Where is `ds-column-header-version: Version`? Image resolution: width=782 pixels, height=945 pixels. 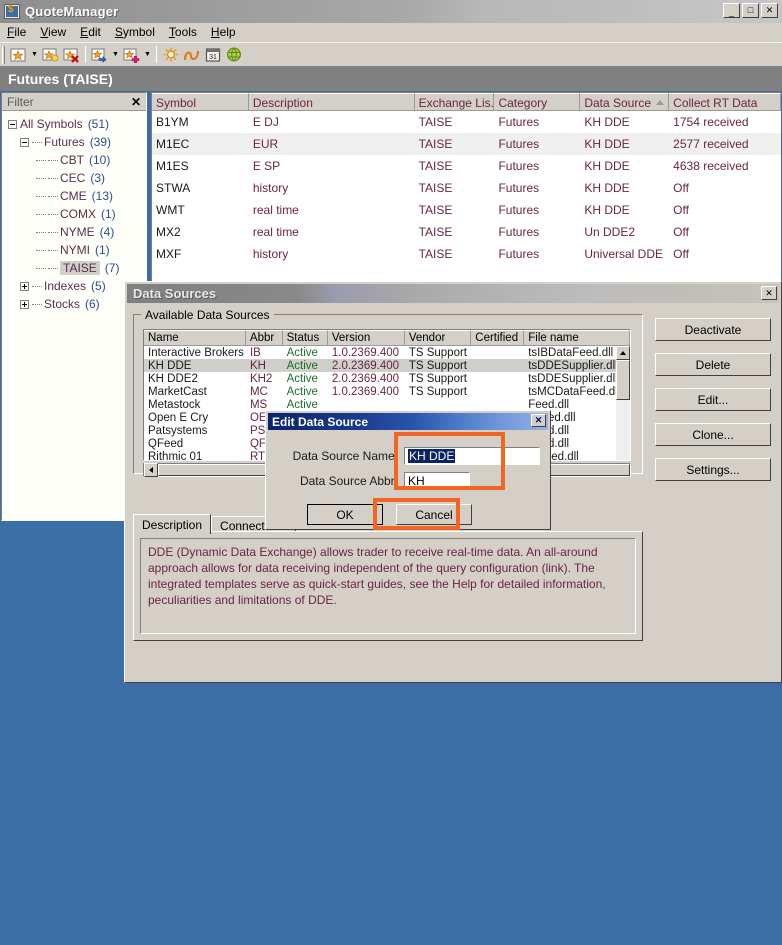 ds-column-header-version: Version is located at coordinates (366, 338).